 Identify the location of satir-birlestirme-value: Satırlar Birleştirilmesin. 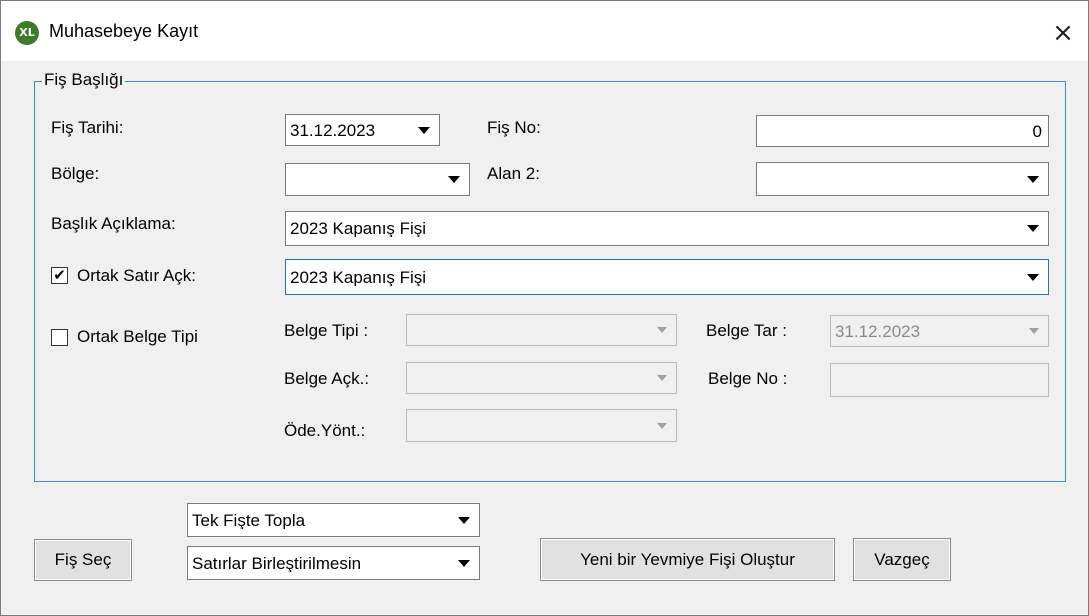
(277, 563).